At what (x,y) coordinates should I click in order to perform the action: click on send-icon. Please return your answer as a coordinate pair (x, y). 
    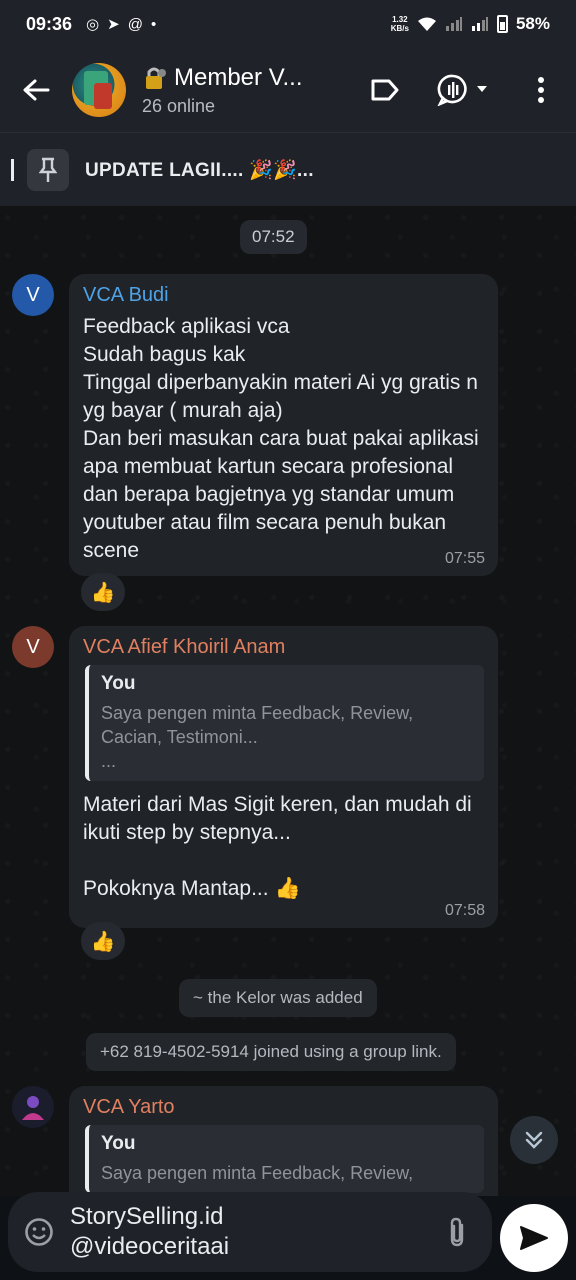
    Looking at the image, I should click on (534, 1238).